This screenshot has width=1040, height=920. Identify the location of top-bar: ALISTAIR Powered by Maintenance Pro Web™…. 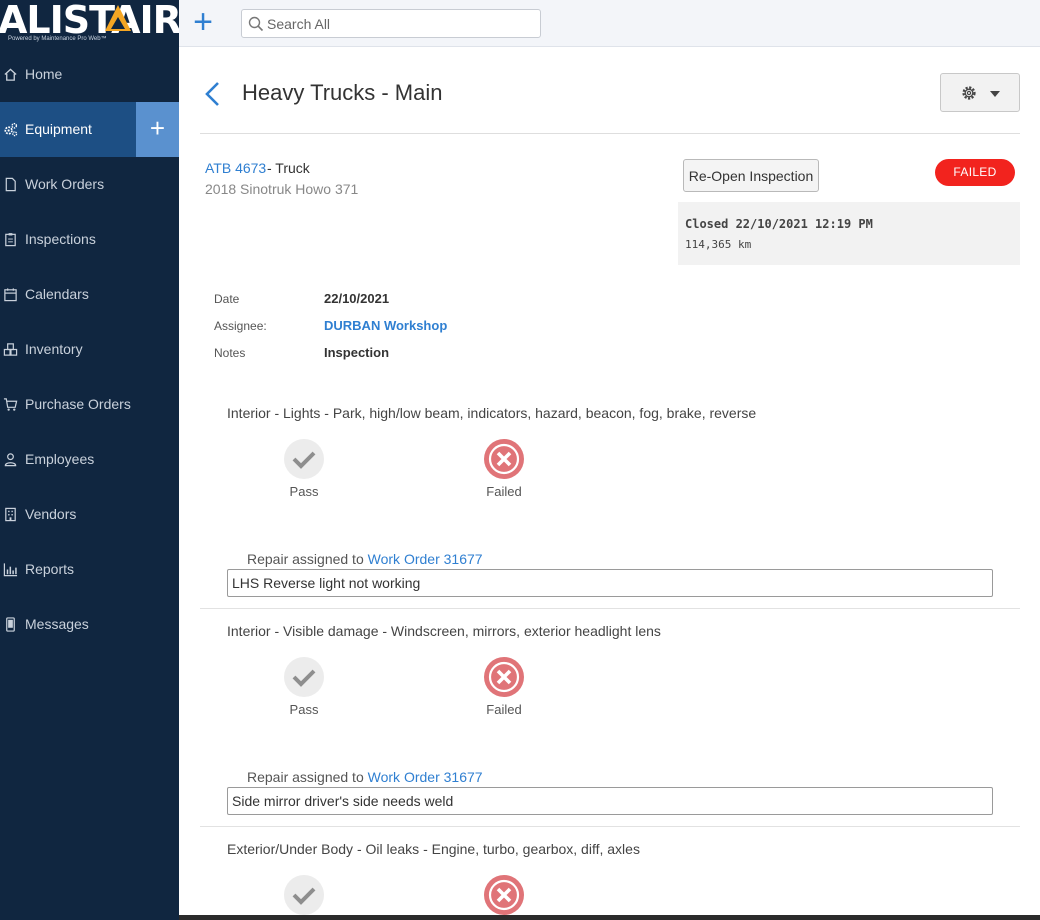
(520, 23).